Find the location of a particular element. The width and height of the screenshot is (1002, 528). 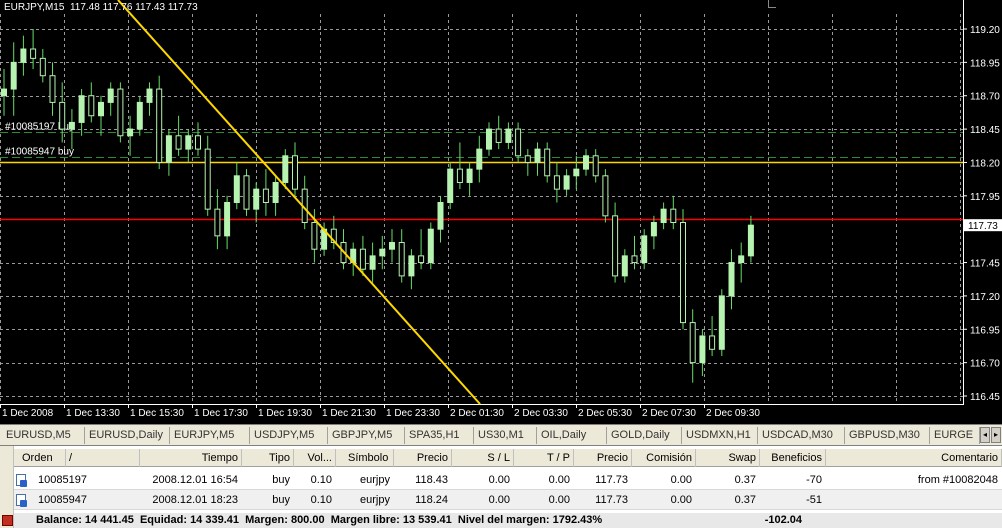

chart-tab: OIL,Daily is located at coordinates (572, 435).